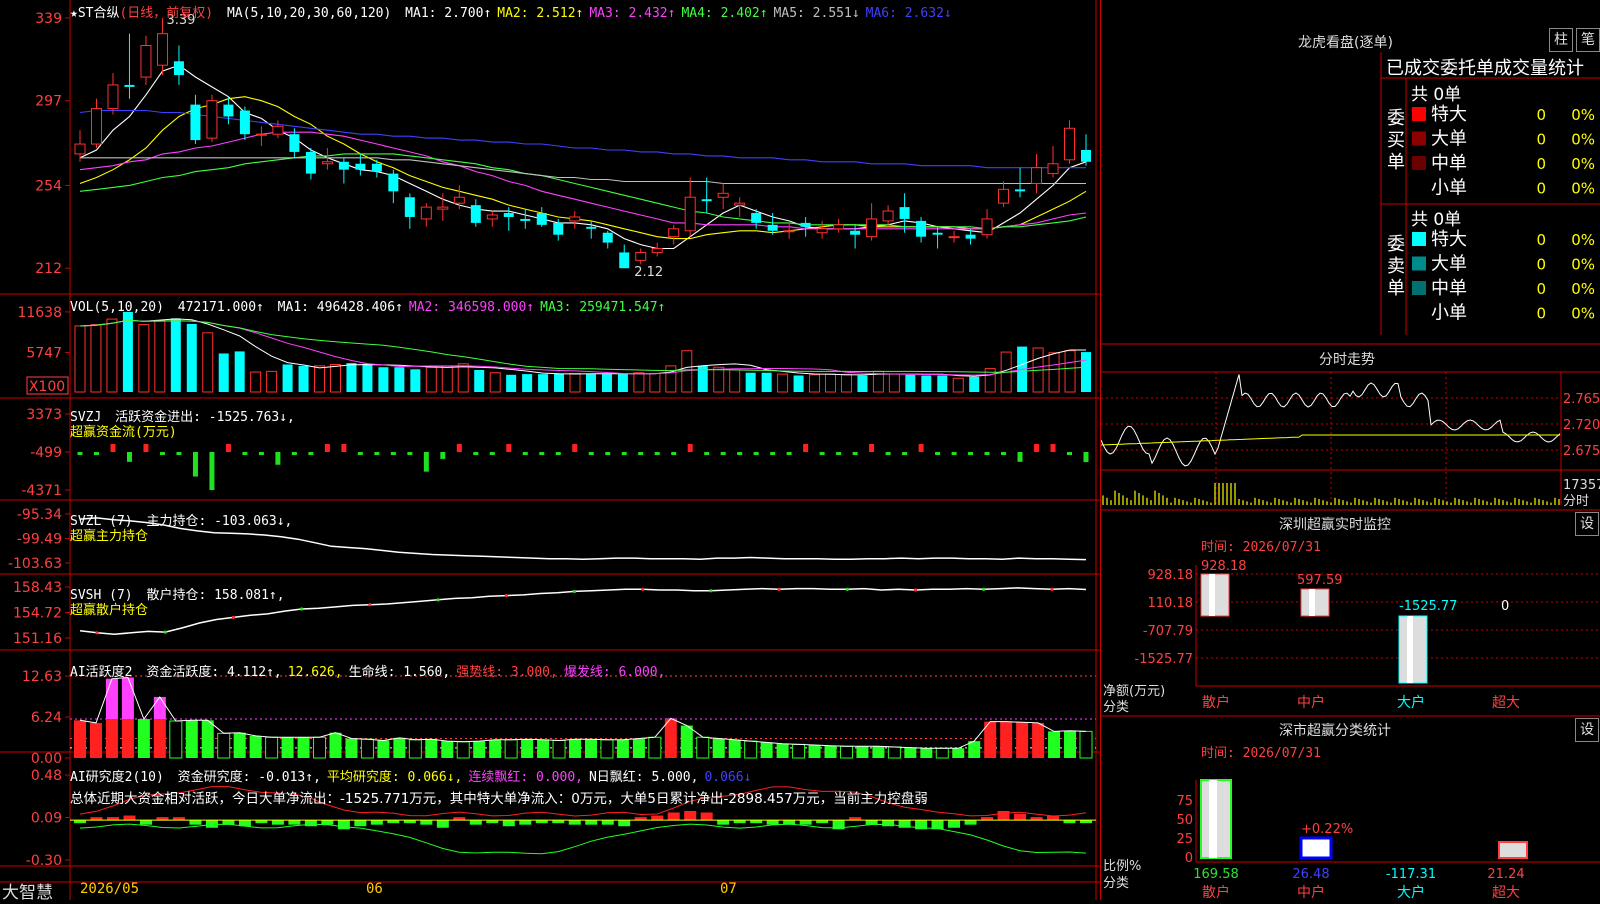 Image resolution: width=1600 pixels, height=904 pixels. Describe the element at coordinates (340, 307) in the screenshot. I see `vol-ma-1-value: MA1: 496428.406↑` at that location.